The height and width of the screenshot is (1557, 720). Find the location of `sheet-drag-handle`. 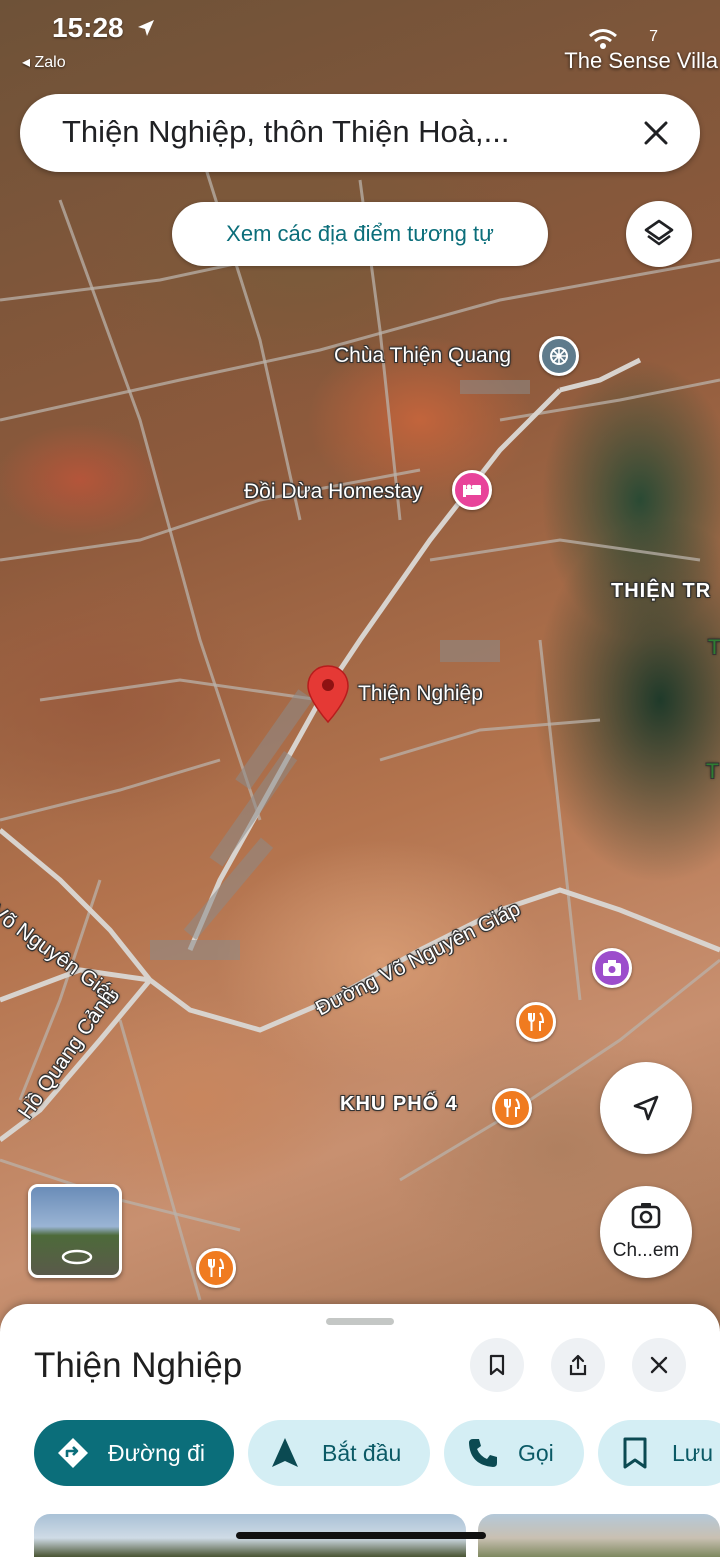

sheet-drag-handle is located at coordinates (360, 1321).